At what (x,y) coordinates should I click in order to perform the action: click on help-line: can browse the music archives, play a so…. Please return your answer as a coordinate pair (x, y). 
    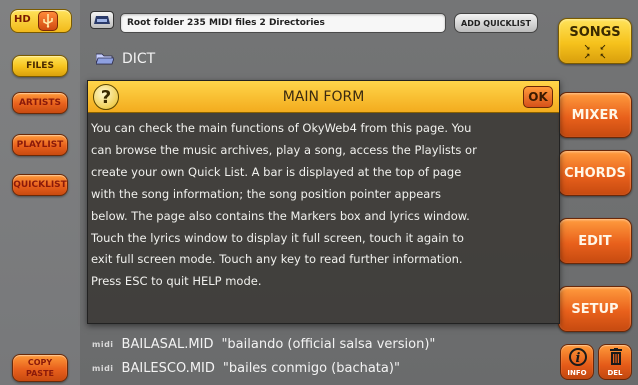
    Looking at the image, I should click on (284, 149).